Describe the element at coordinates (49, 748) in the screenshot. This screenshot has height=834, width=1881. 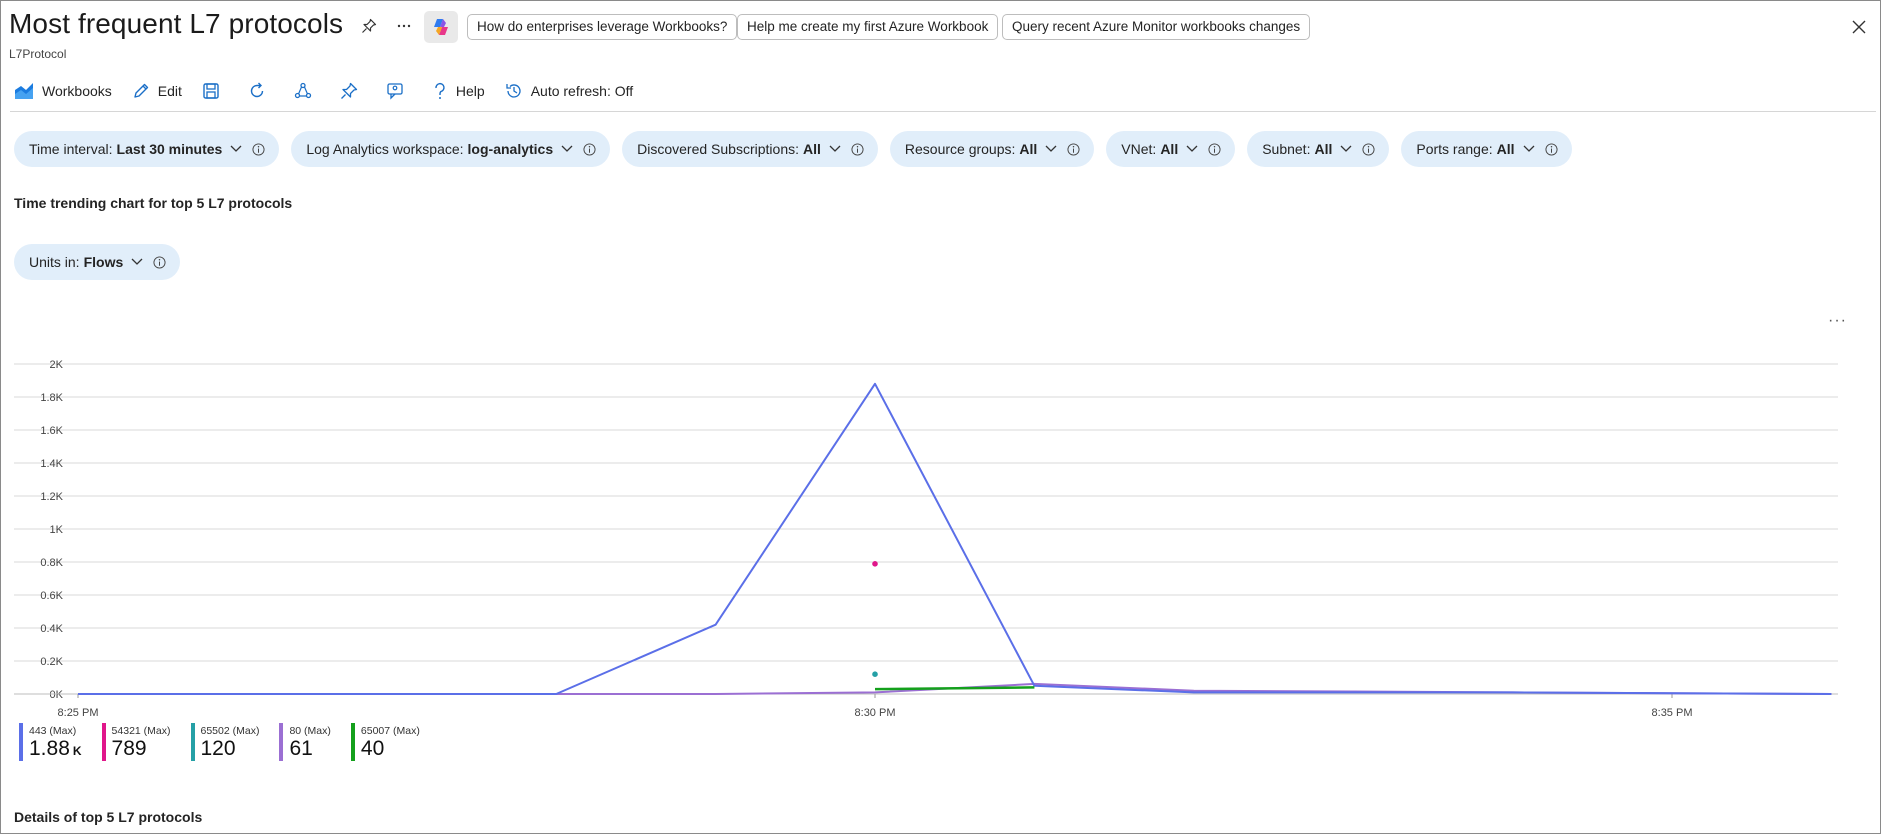
I see `legend-value: 1.88` at that location.